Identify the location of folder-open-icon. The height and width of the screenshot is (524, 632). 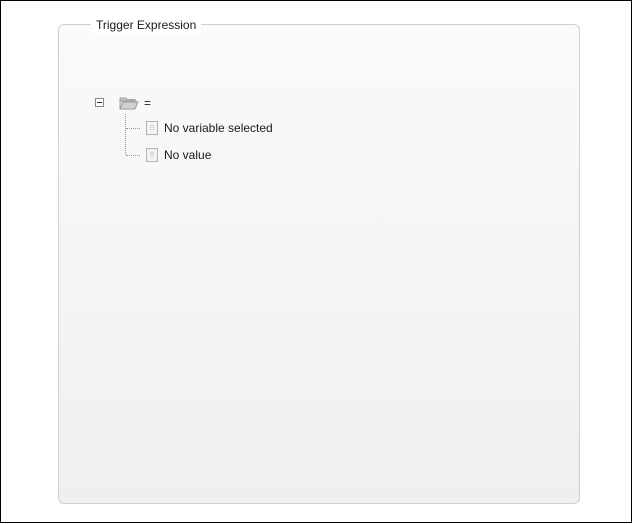
(129, 103).